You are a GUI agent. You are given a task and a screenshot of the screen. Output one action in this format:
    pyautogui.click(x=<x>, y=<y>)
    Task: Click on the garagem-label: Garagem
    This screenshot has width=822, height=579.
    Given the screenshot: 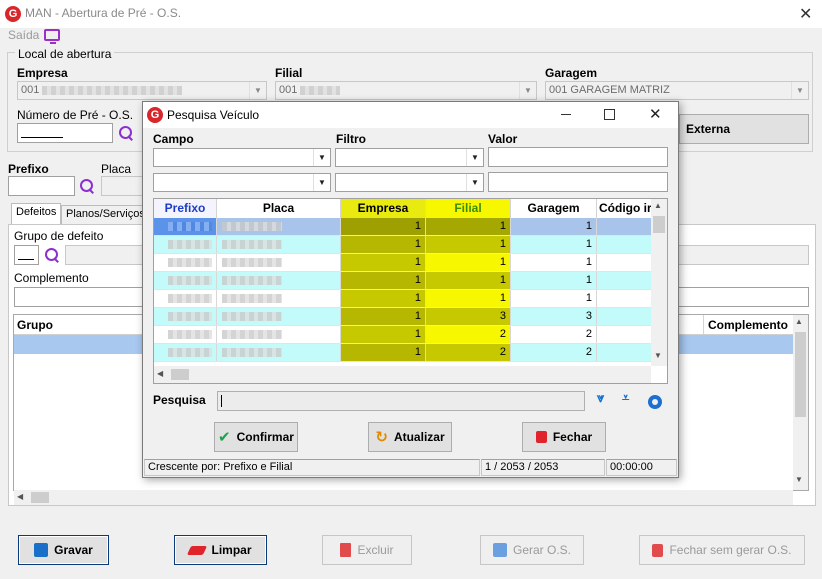 What is the action you would take?
    pyautogui.click(x=571, y=73)
    